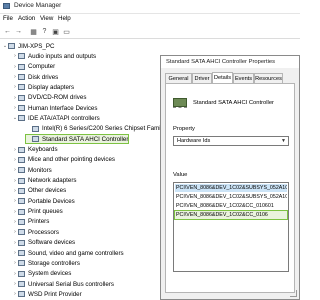  I want to click on controller-pins, so click(180, 108).